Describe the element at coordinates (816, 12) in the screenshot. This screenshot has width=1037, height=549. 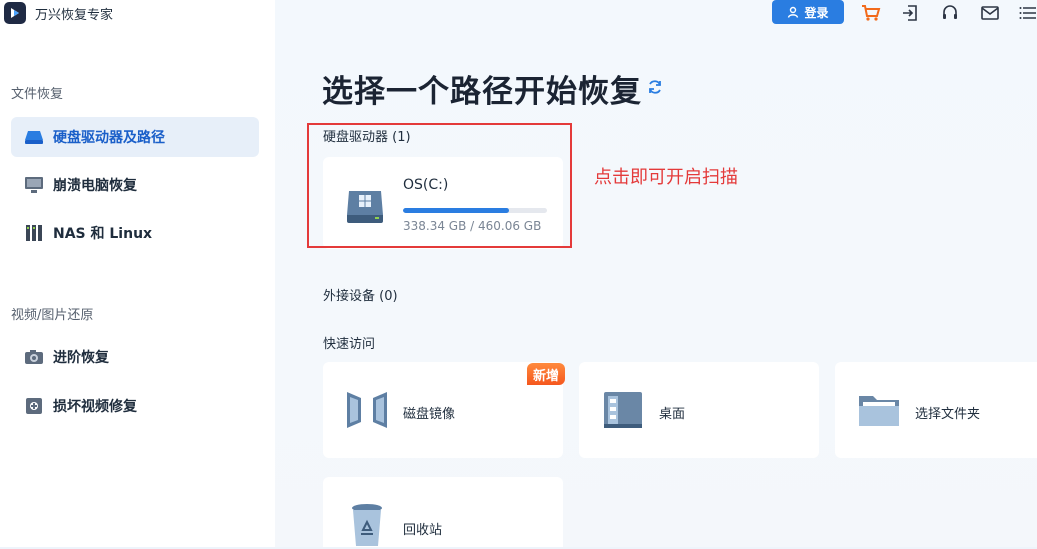
I see `login-label: 登录` at that location.